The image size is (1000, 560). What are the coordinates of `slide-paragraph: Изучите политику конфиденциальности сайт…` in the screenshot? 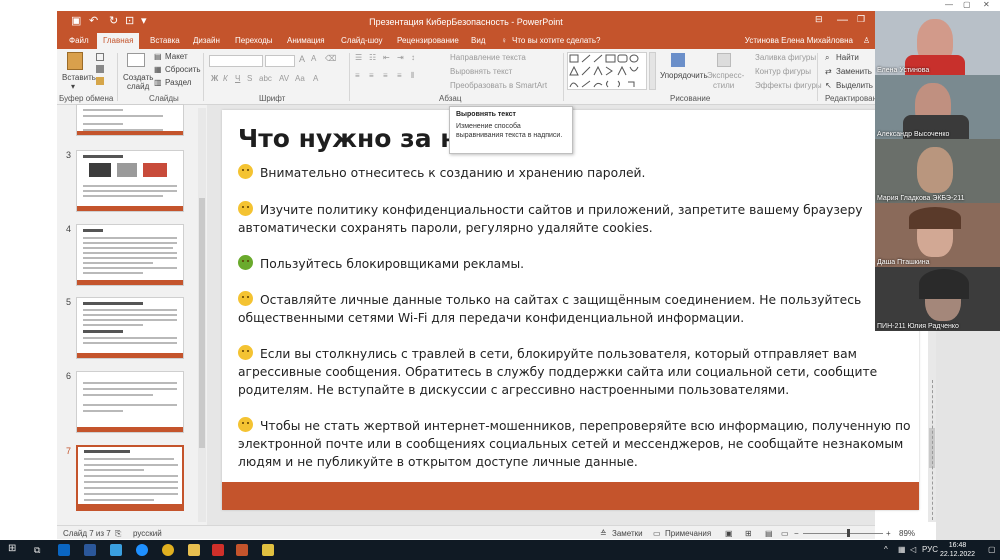 It's located at (576, 219).